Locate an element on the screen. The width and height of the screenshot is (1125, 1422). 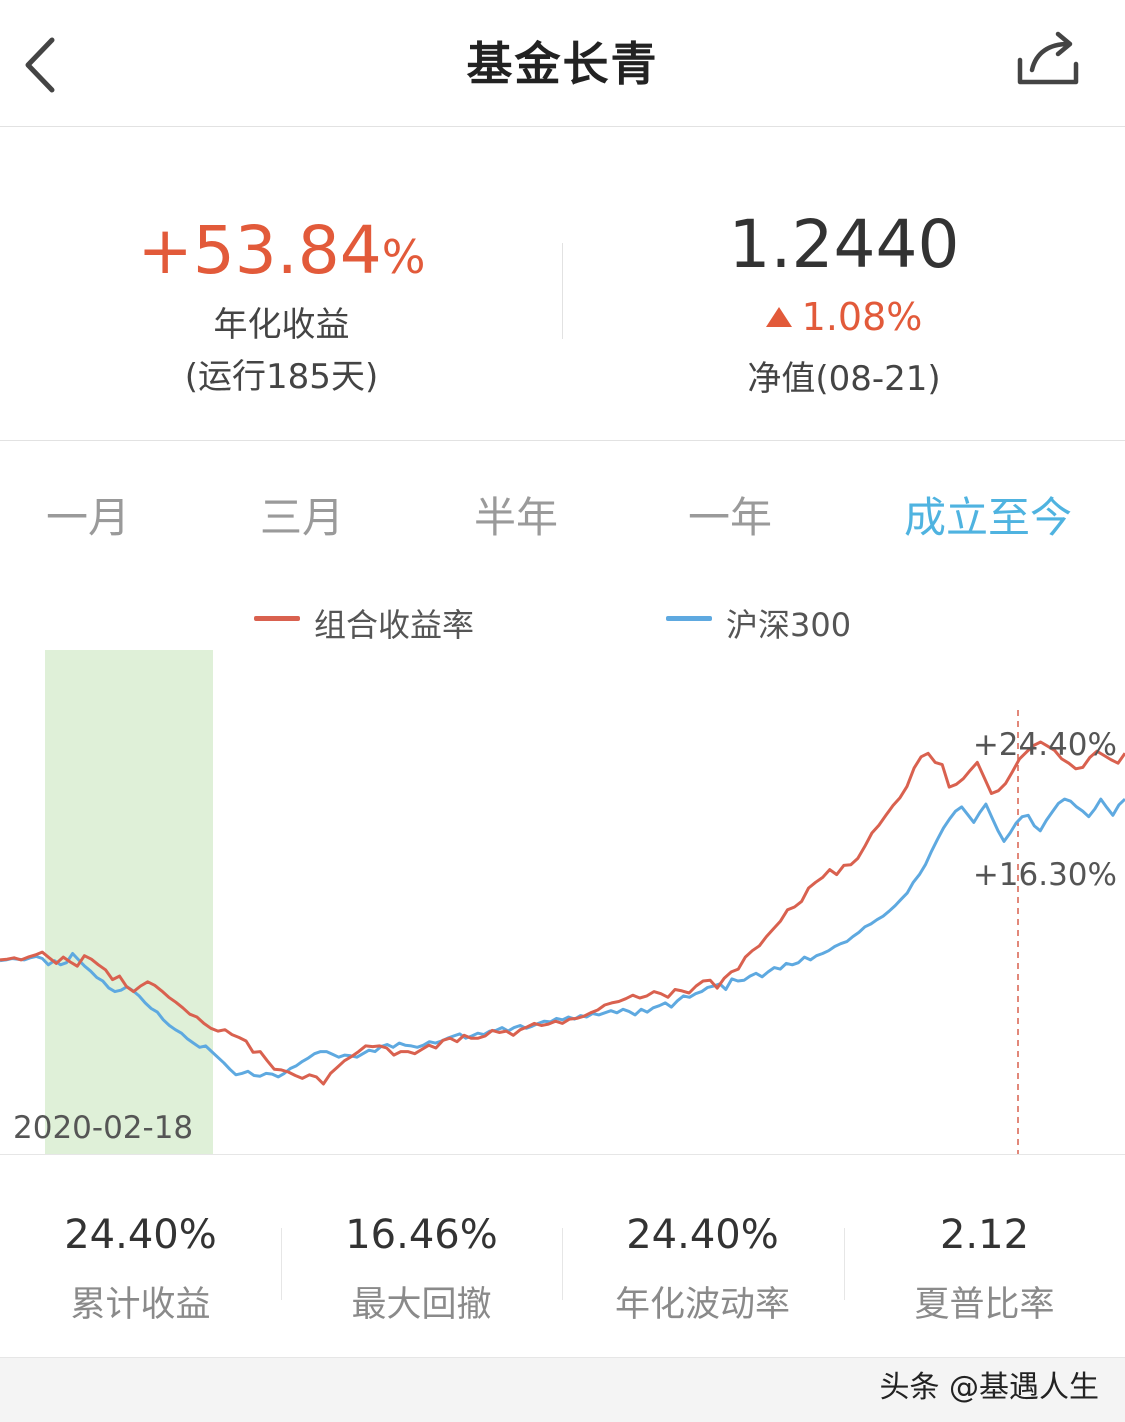
chart-baseline is located at coordinates (562, 1154).